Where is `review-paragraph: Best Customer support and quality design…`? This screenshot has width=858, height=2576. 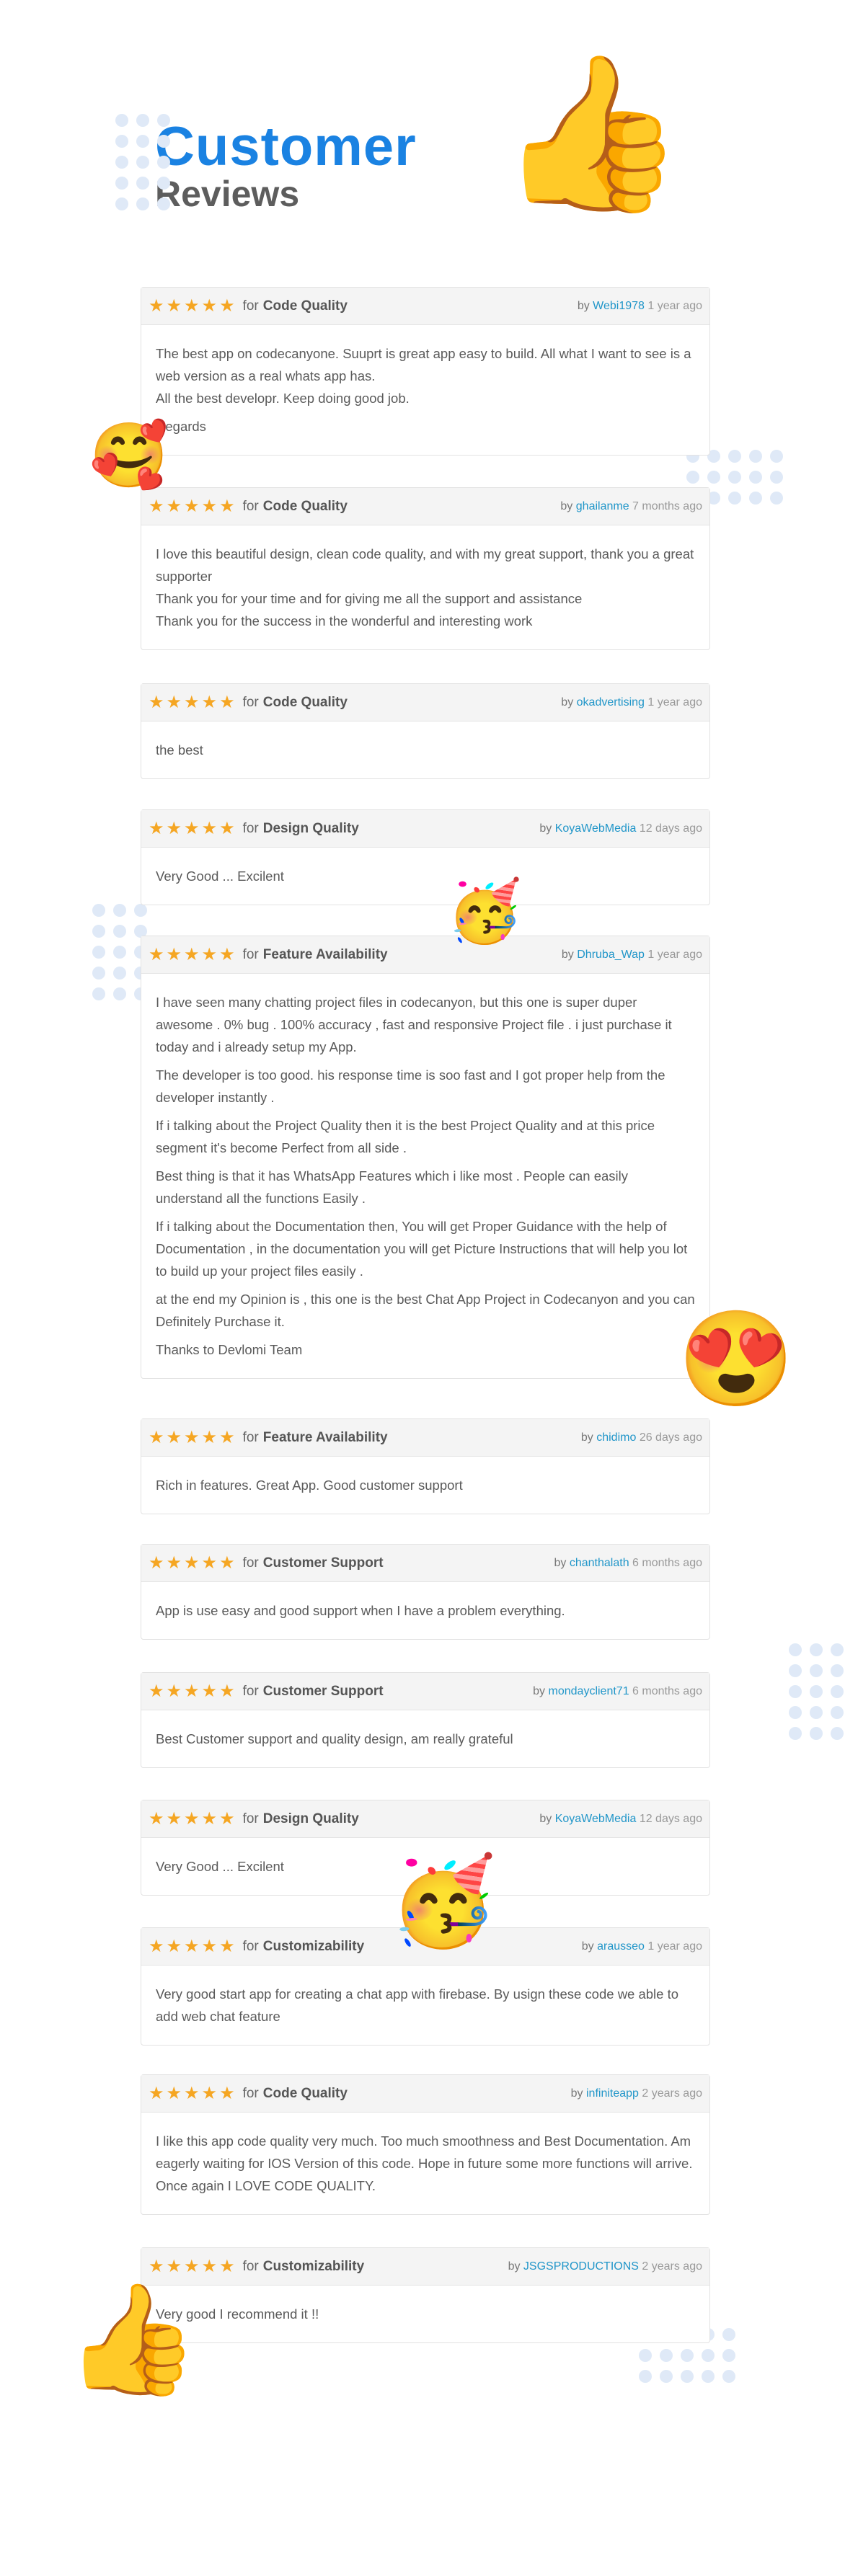 review-paragraph: Best Customer support and quality design… is located at coordinates (334, 1739).